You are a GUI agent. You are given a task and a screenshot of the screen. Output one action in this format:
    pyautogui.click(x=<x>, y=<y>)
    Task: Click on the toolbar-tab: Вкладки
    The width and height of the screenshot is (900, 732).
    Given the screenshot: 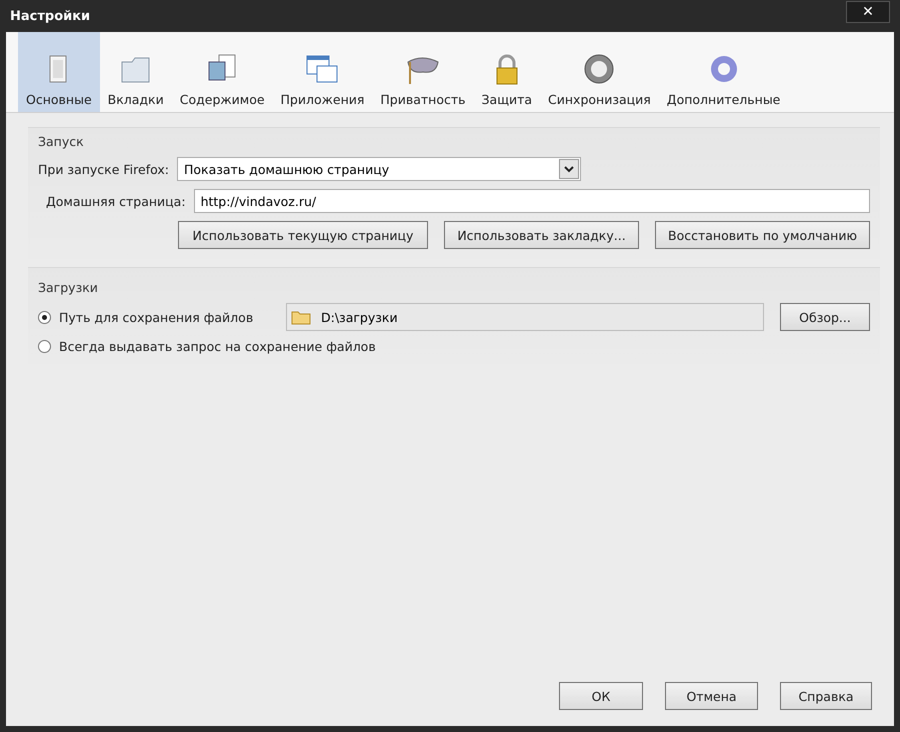 What is the action you would take?
    pyautogui.click(x=136, y=72)
    